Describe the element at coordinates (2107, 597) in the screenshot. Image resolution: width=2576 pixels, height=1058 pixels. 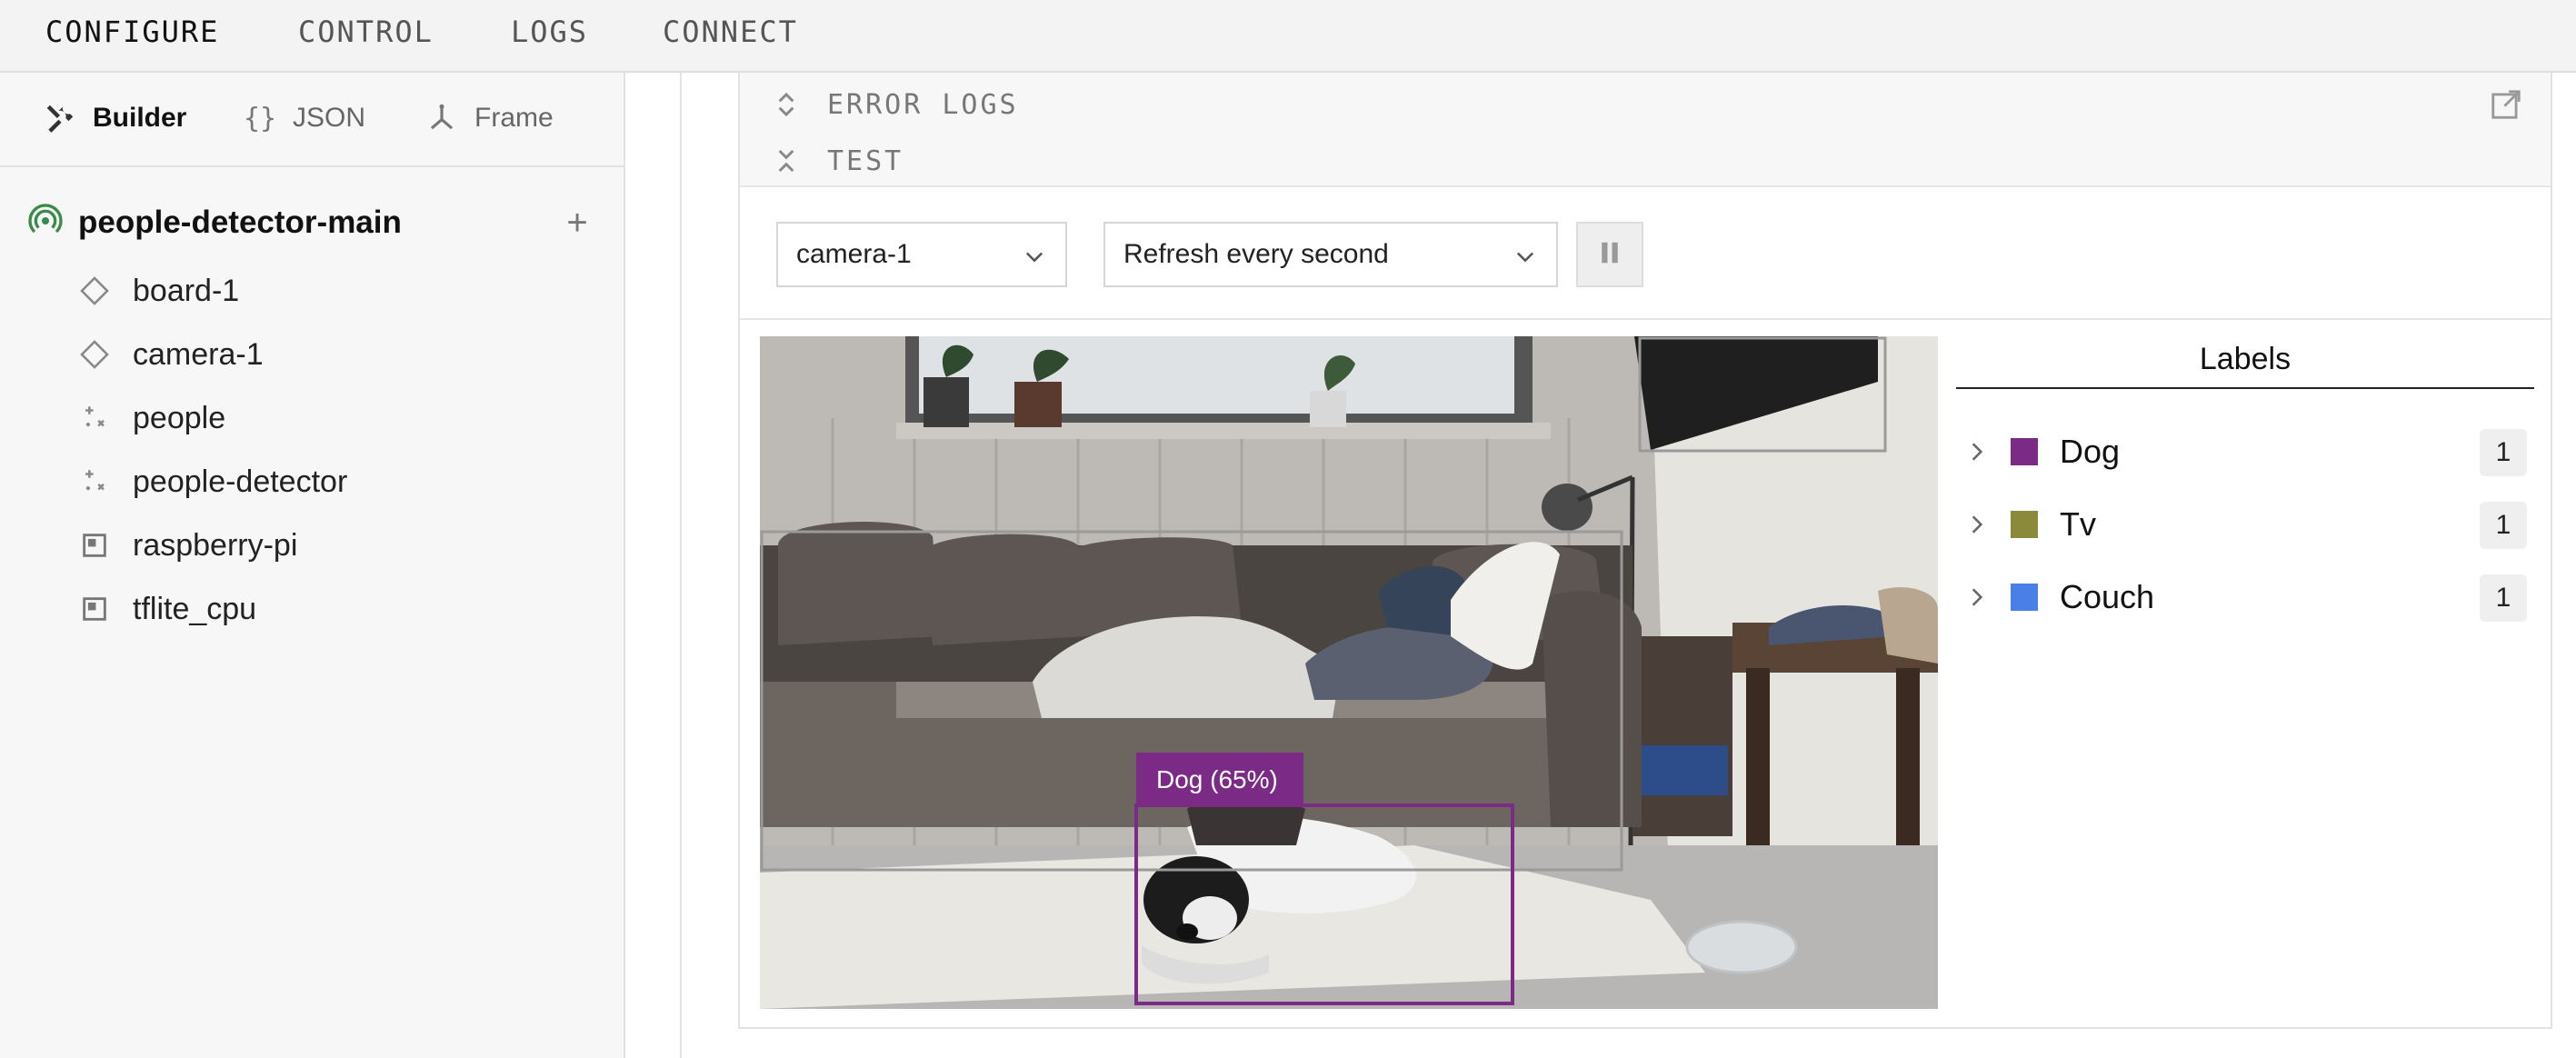
I see `label-name: Couch` at that location.